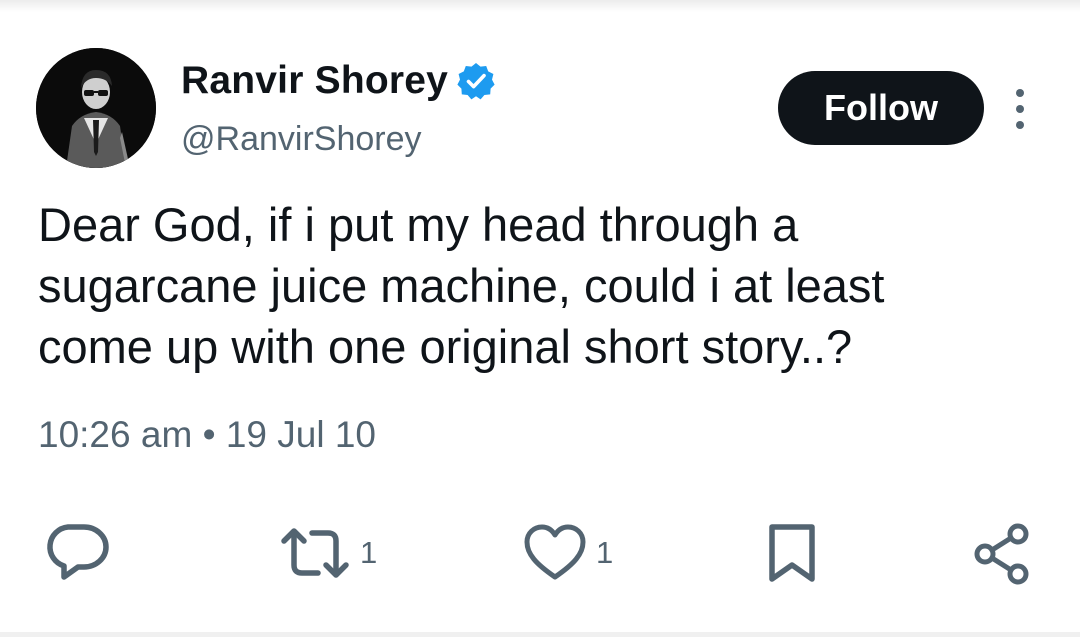  I want to click on top-edge, so click(540, 6).